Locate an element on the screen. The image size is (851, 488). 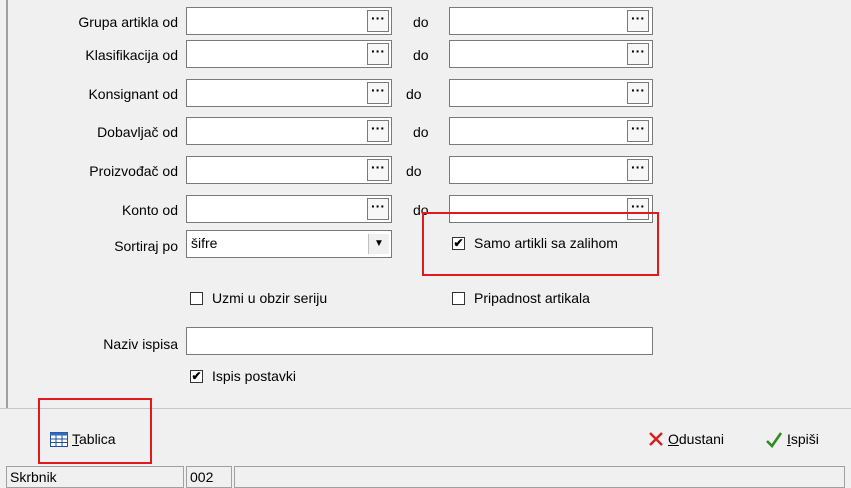
sort-value: šifre is located at coordinates (204, 243).